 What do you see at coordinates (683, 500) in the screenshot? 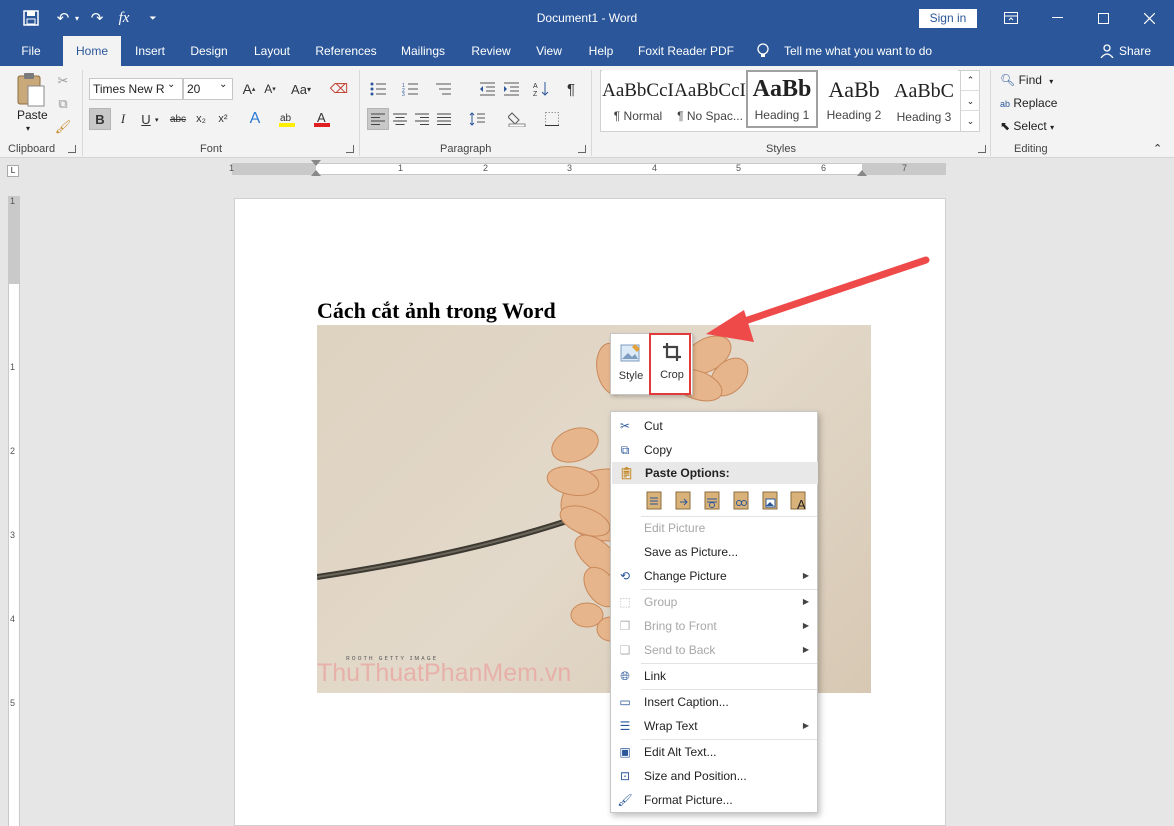
I see `paste-merge-icon` at bounding box center [683, 500].